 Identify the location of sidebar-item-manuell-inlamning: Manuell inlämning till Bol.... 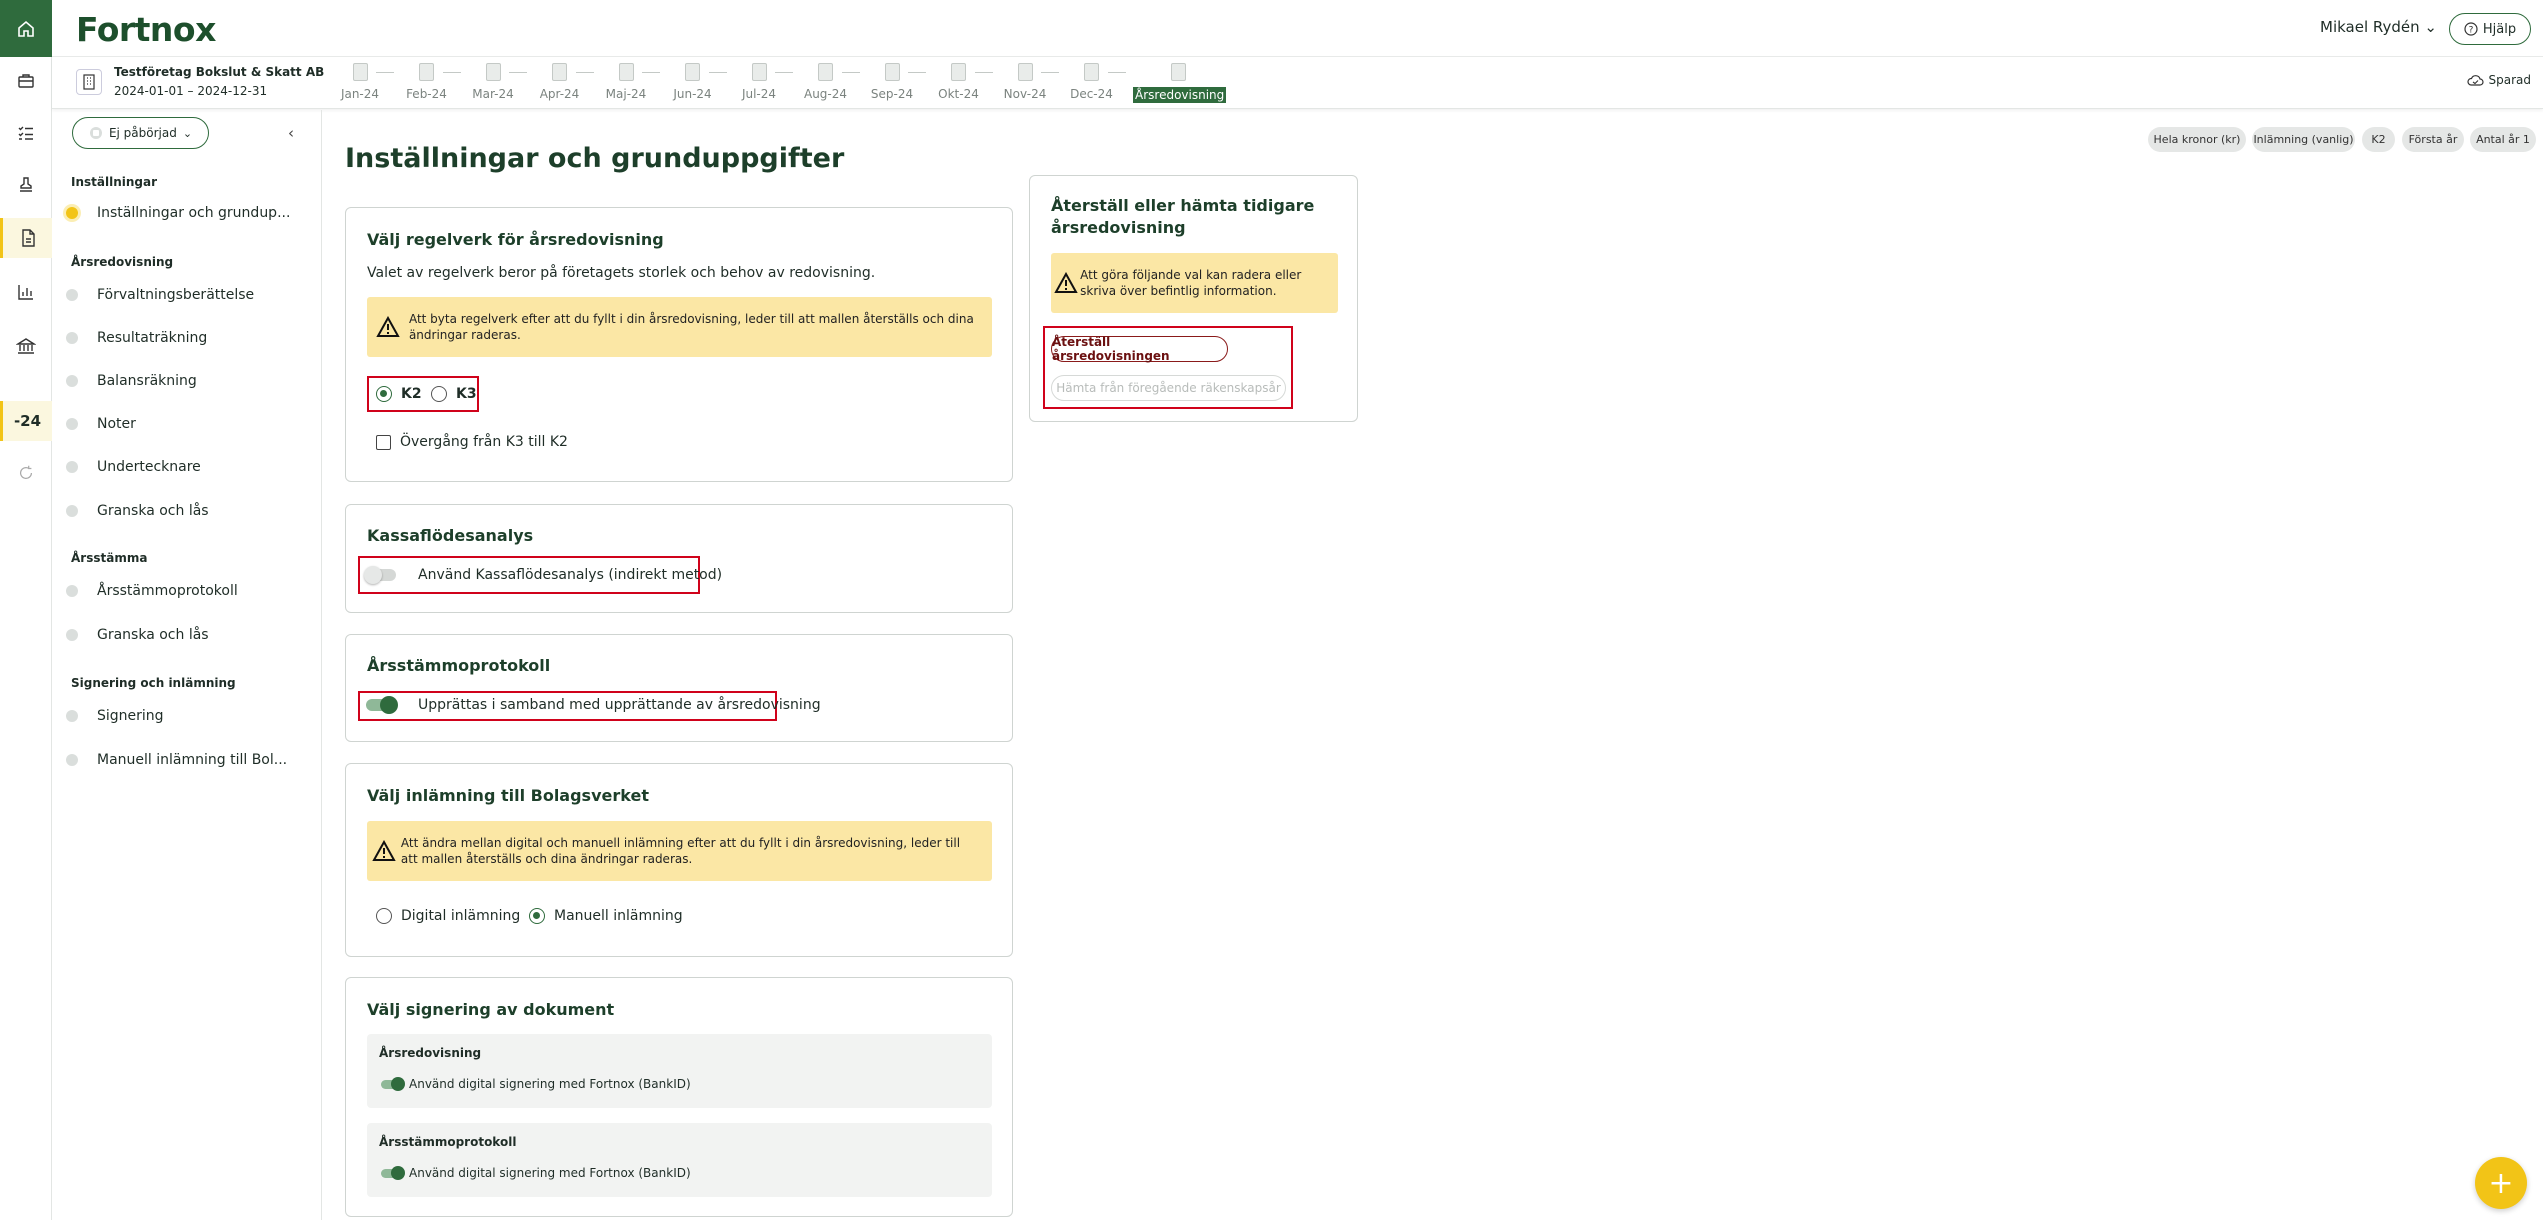
(176, 760).